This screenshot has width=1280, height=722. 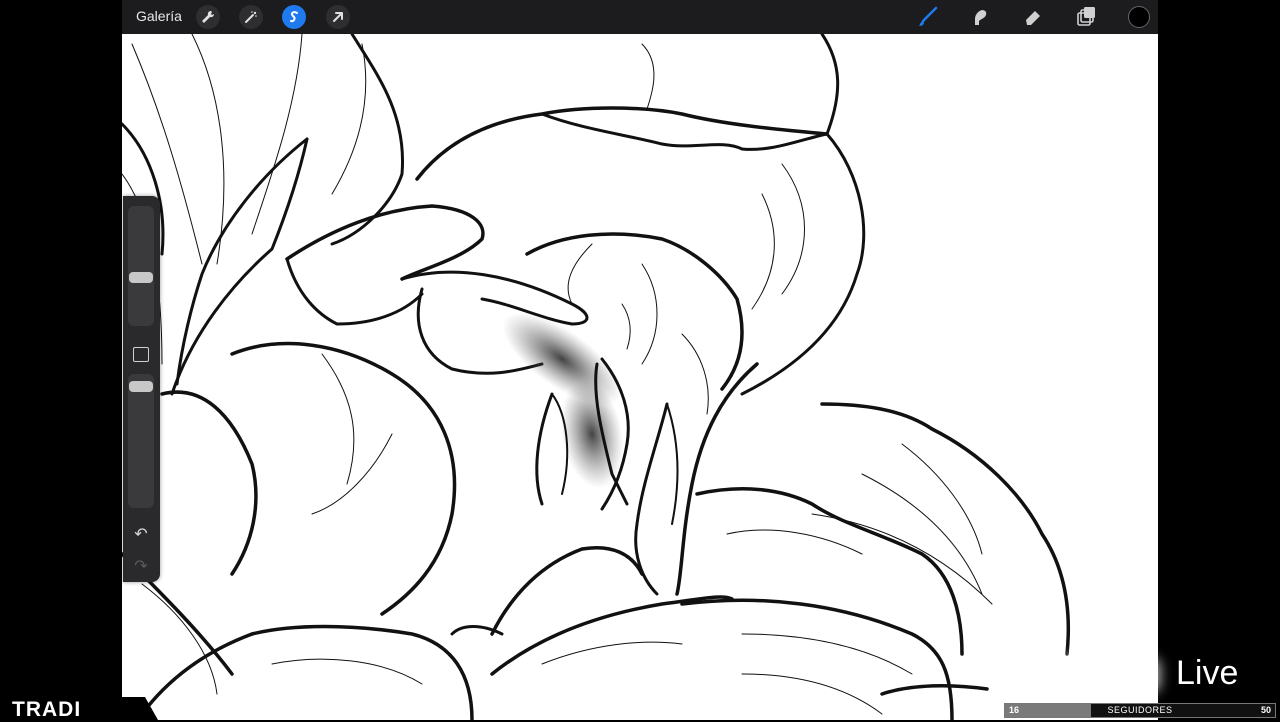 I want to click on gallery-button: Galería, so click(x=159, y=16).